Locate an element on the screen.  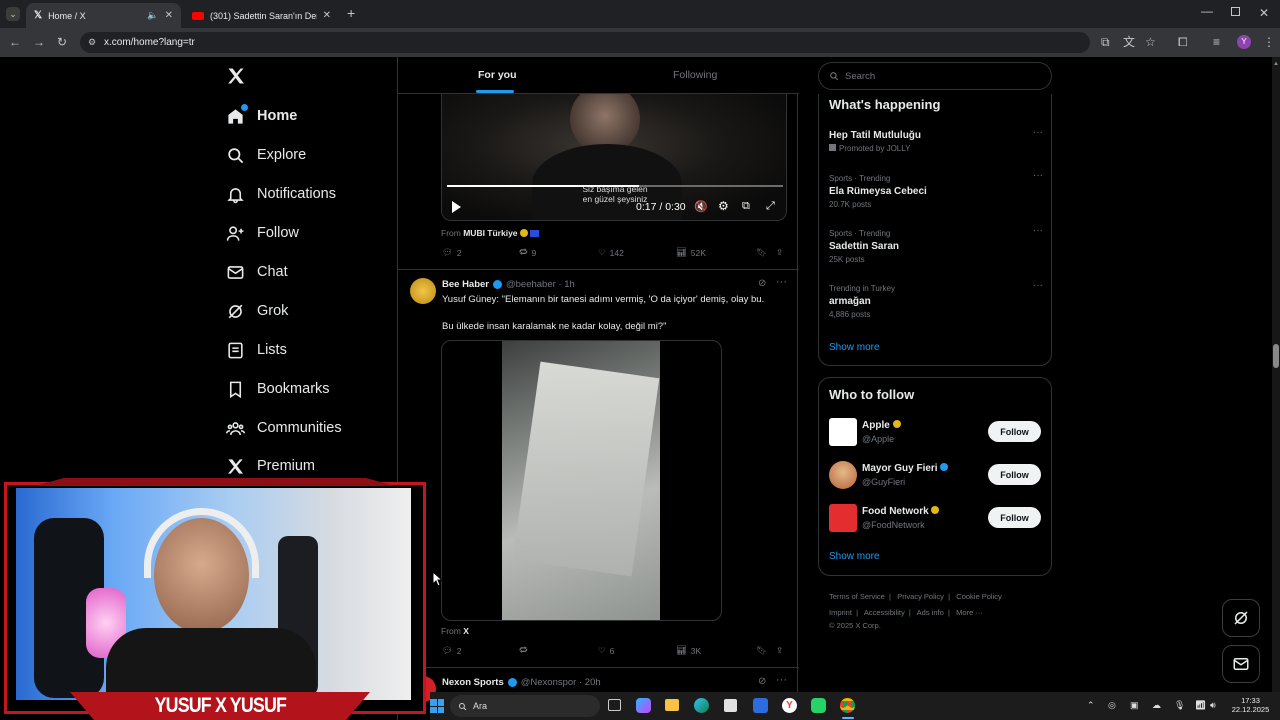
mute-icon: 🔇 is located at coordinates (701, 206).